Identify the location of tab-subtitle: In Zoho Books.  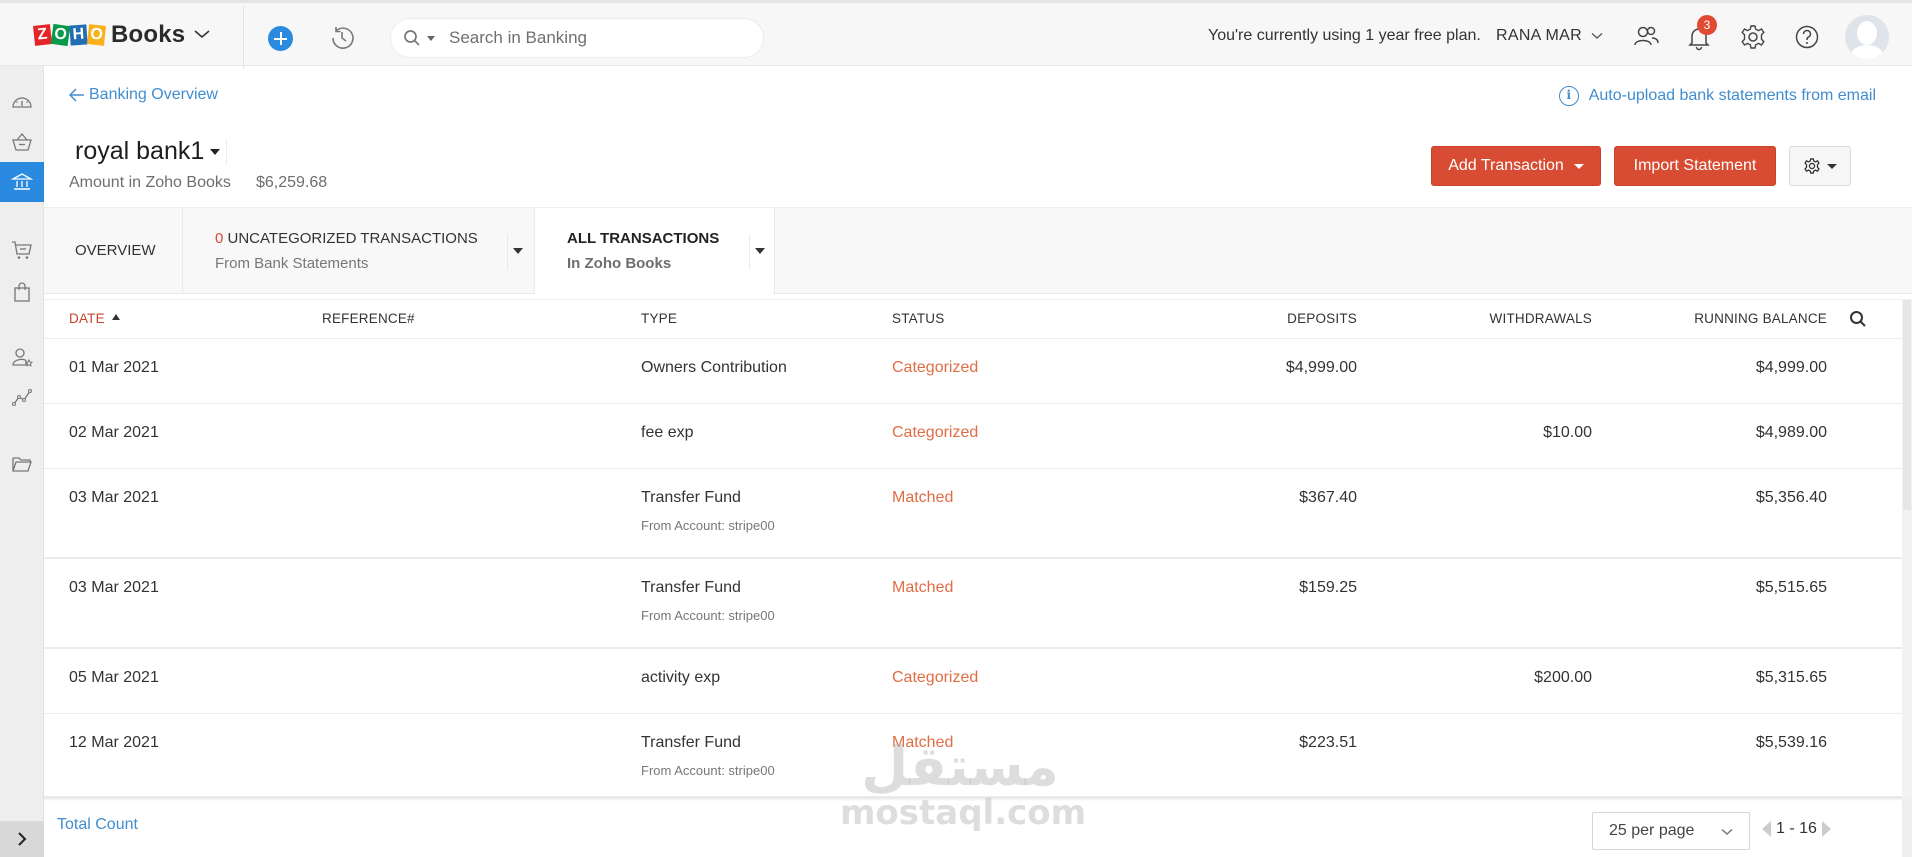
(619, 263).